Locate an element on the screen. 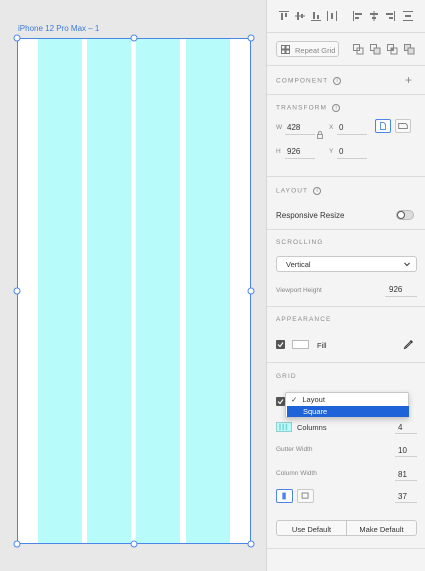 The image size is (425, 571). resize-handle-bottom-left is located at coordinates (17, 544).